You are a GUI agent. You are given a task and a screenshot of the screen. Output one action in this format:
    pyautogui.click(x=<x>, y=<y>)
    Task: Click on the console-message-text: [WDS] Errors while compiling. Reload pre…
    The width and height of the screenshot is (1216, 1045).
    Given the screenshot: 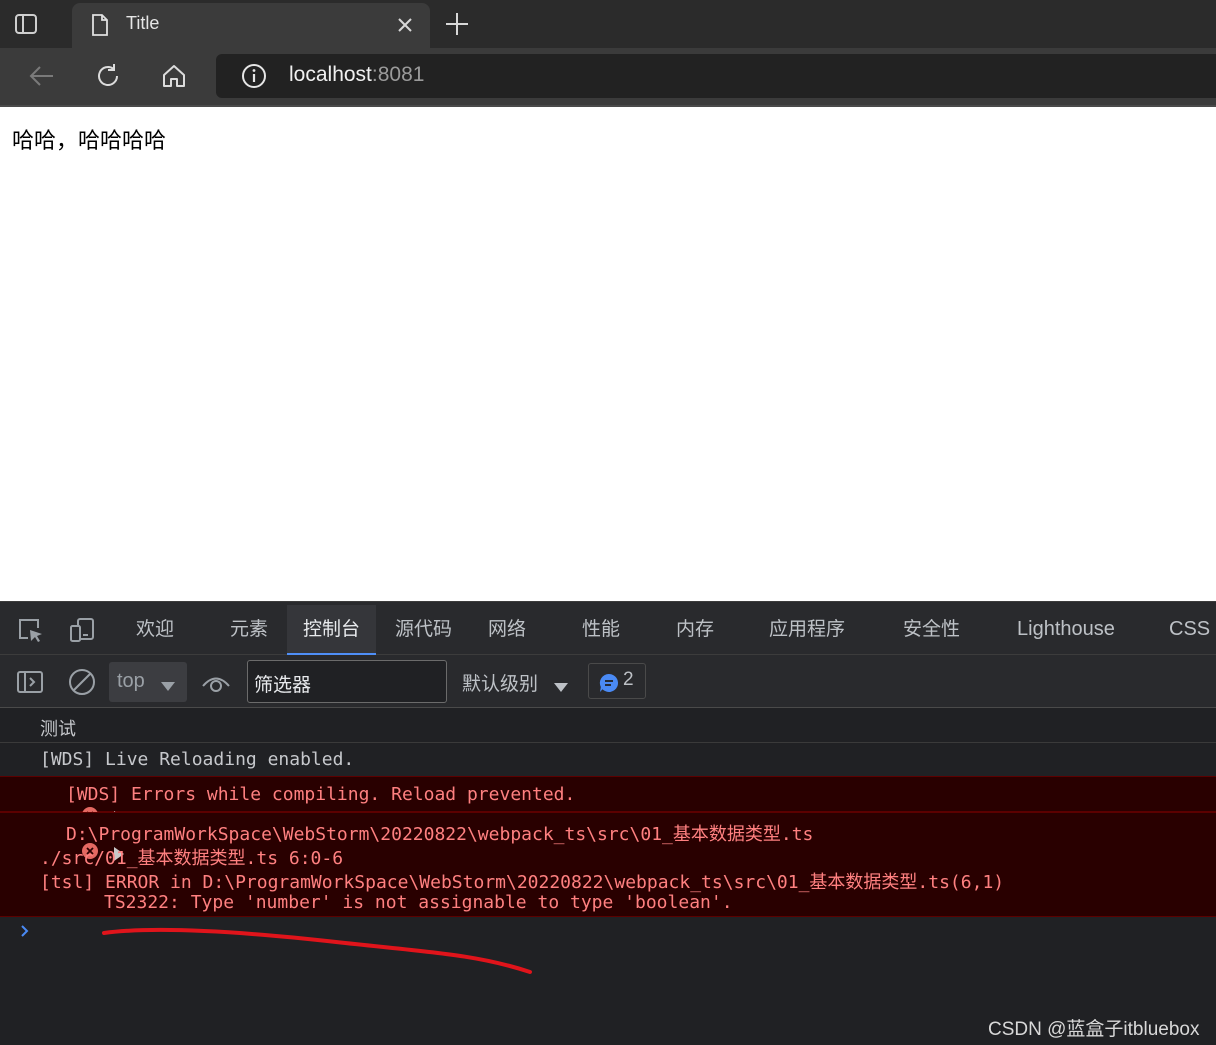 What is the action you would take?
    pyautogui.click(x=321, y=794)
    